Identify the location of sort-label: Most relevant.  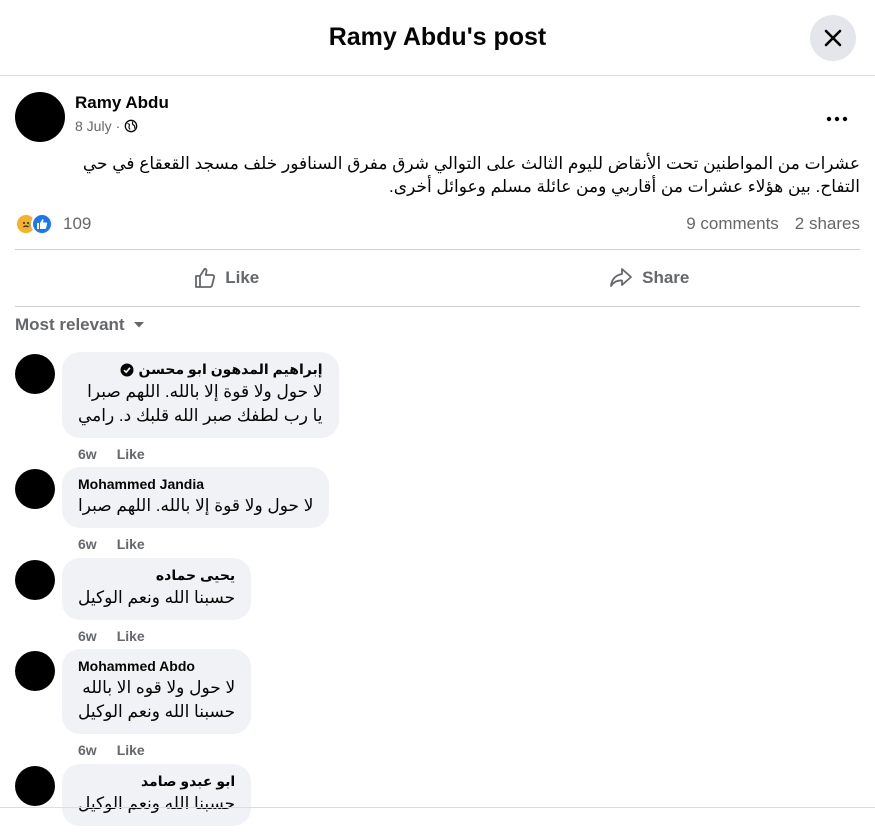
(70, 324).